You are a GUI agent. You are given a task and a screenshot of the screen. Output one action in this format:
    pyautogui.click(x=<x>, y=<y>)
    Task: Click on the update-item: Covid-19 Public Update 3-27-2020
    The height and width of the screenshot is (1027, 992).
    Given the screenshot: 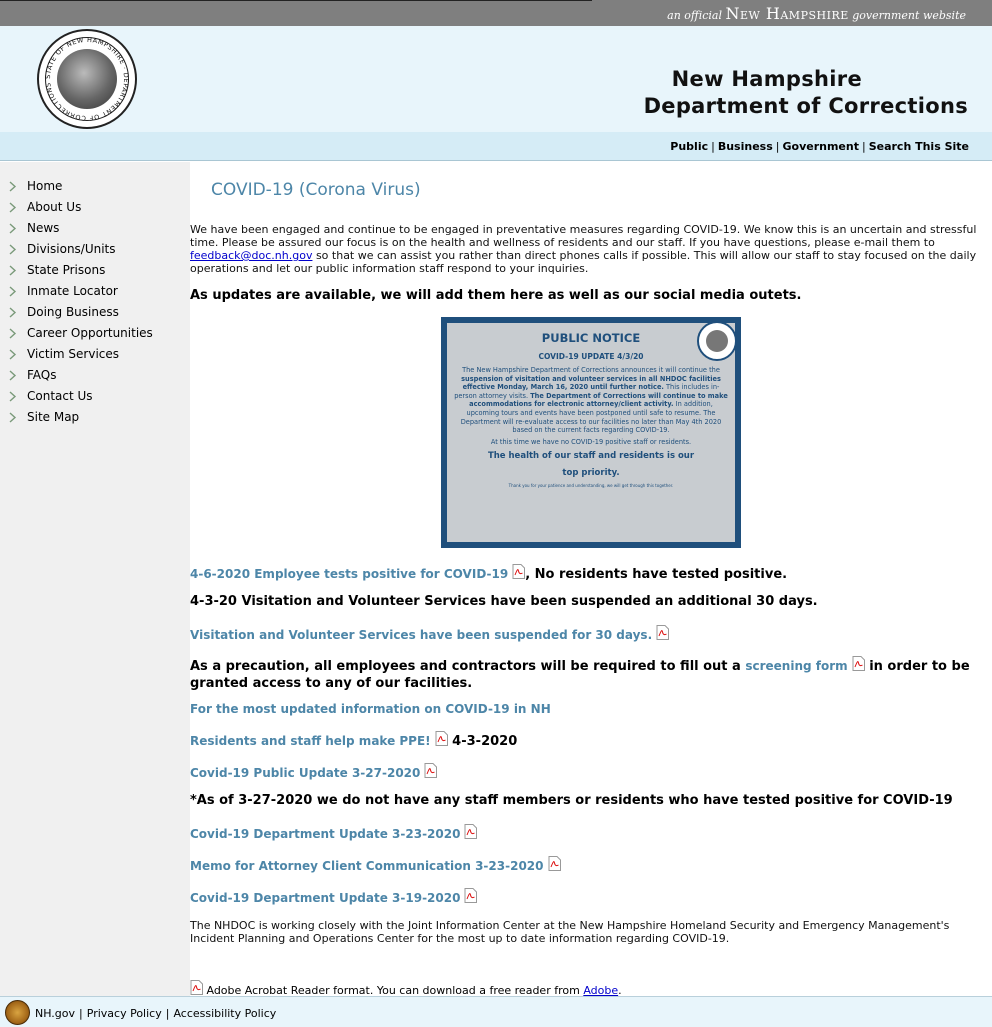 What is the action you would take?
    pyautogui.click(x=314, y=771)
    